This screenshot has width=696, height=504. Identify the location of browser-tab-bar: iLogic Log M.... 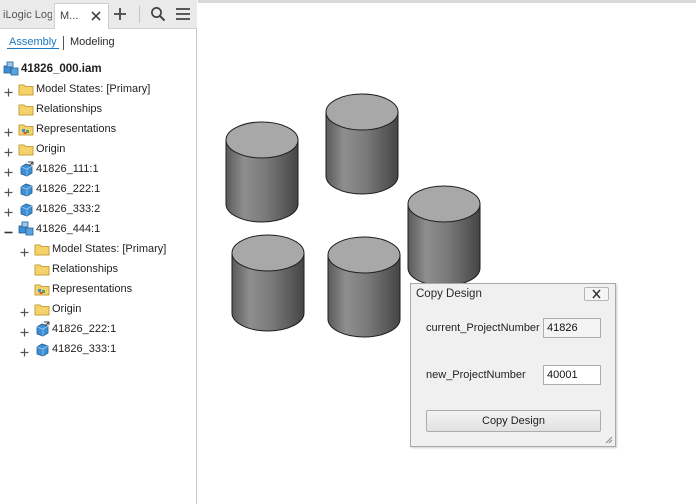
(98, 14).